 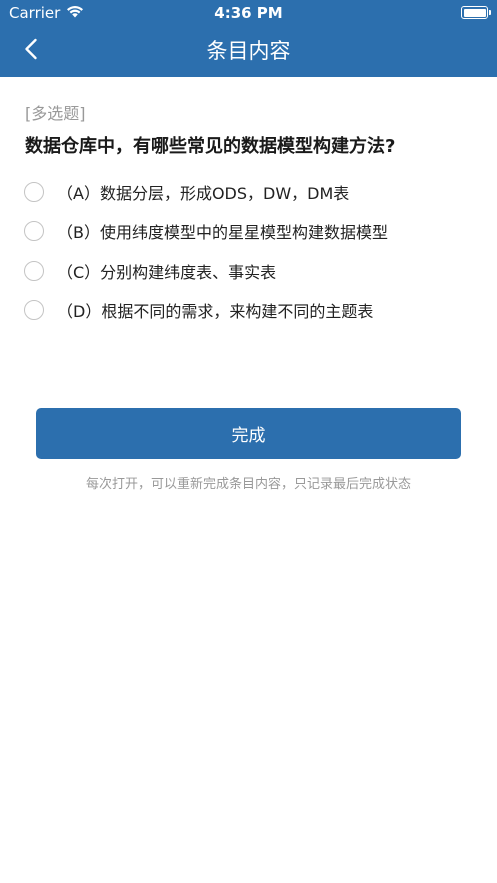 I want to click on question-type-label: [多选题], so click(x=55, y=113).